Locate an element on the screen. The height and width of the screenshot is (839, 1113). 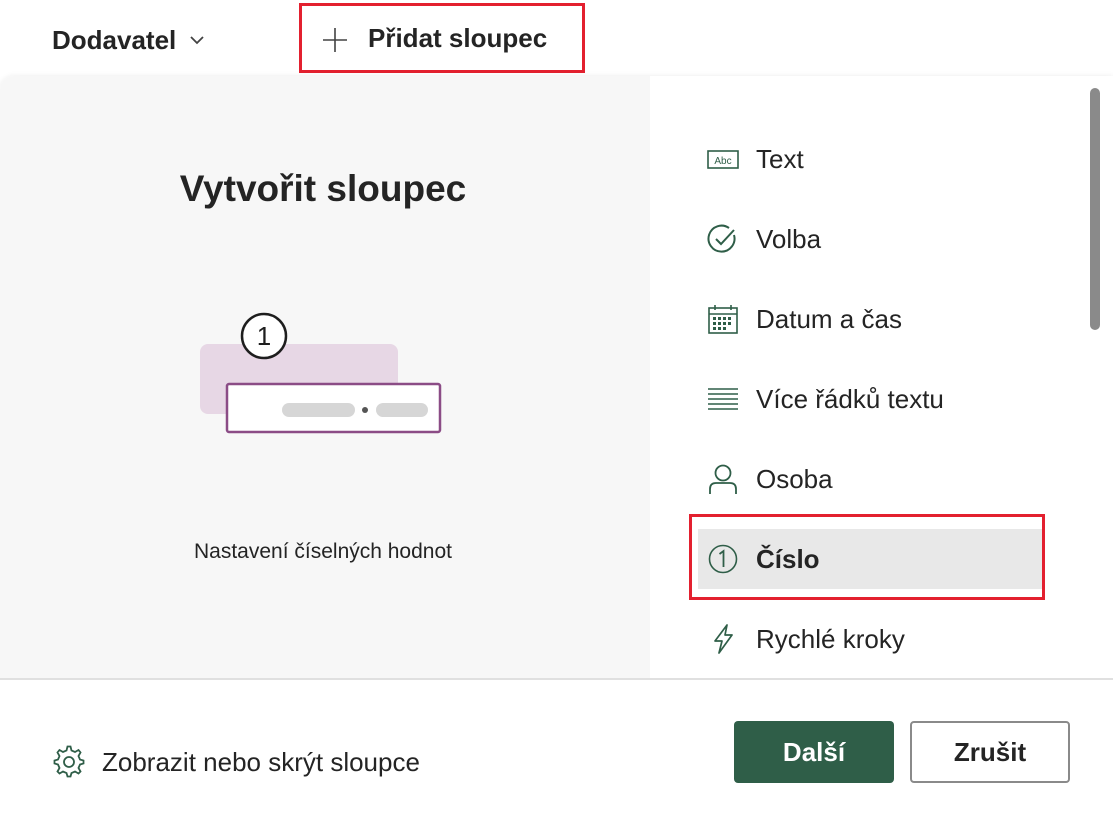
column-header-label: Dodavatel is located at coordinates (114, 39).